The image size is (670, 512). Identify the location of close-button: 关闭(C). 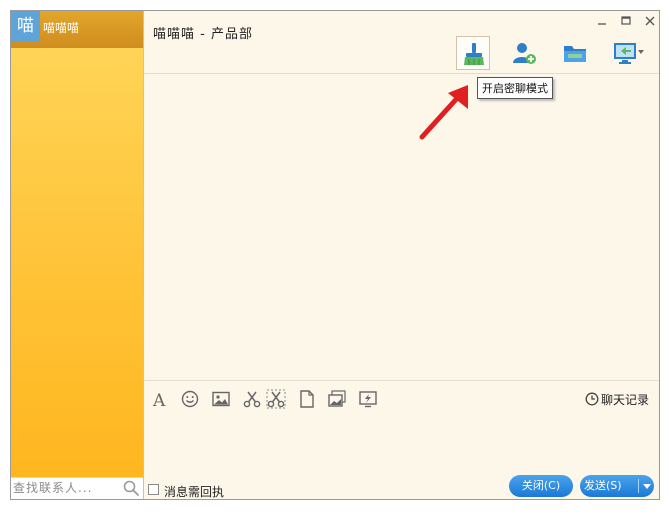
(541, 486).